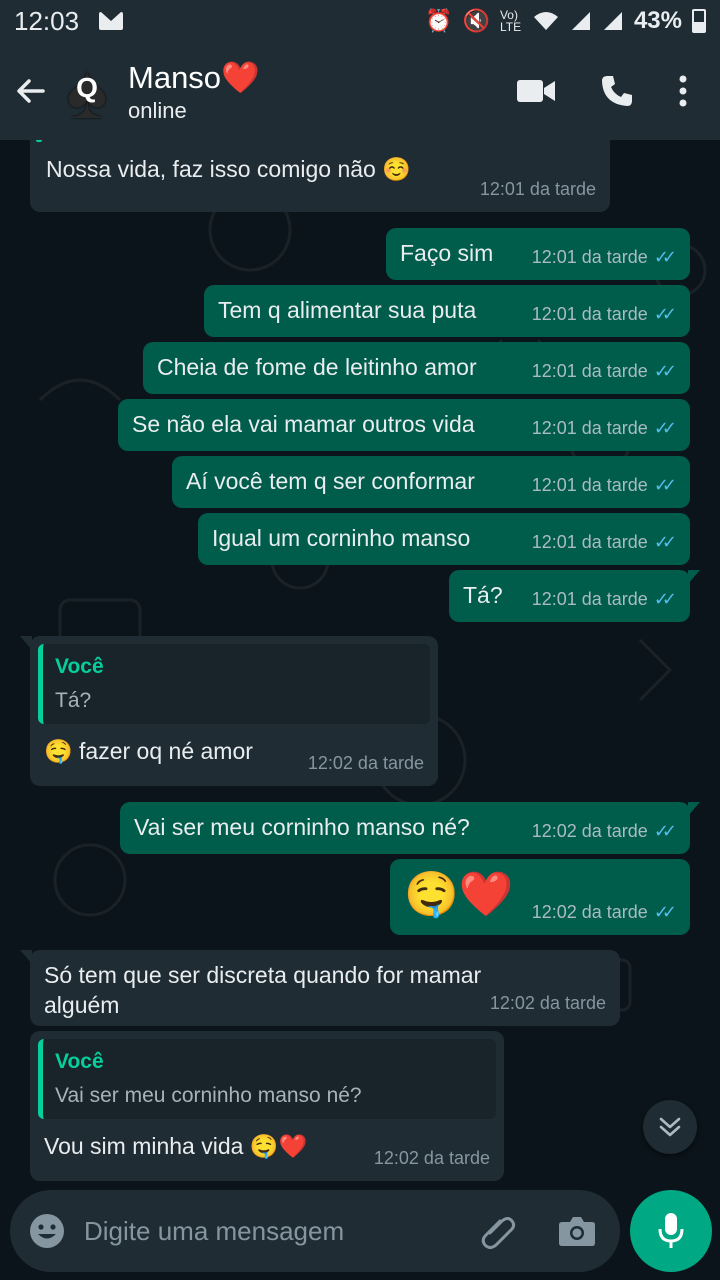 Image resolution: width=720 pixels, height=1280 pixels. I want to click on header-actions, so click(602, 91).